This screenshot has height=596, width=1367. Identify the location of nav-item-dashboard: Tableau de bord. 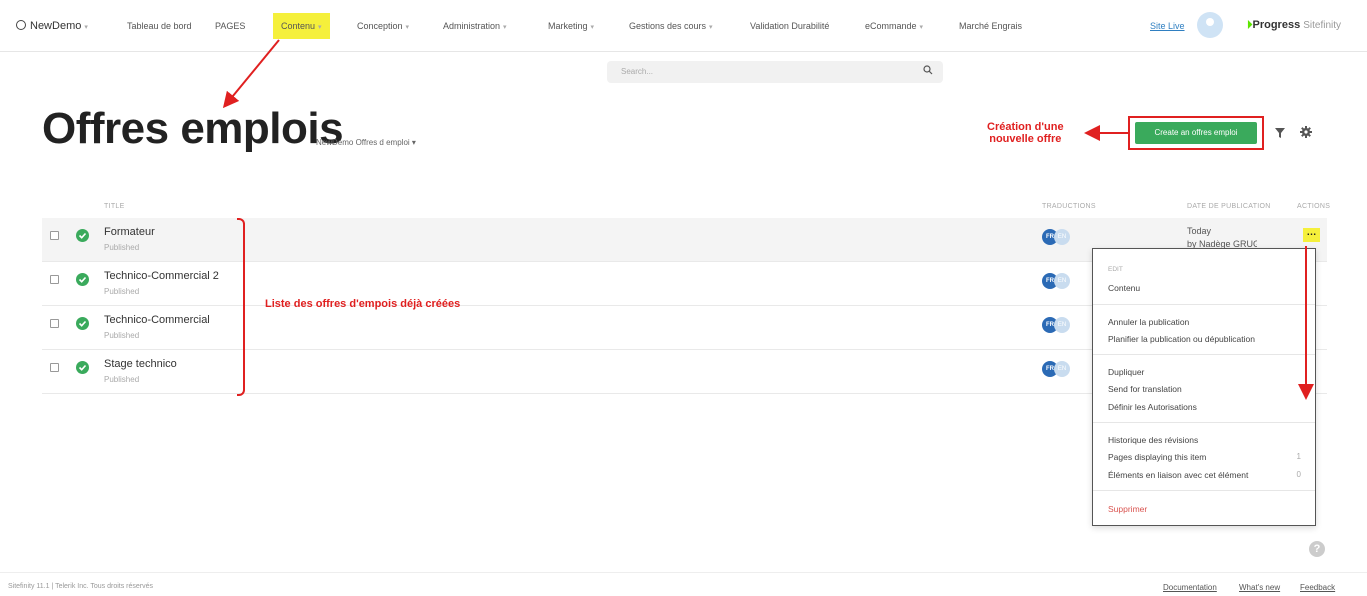
(159, 26).